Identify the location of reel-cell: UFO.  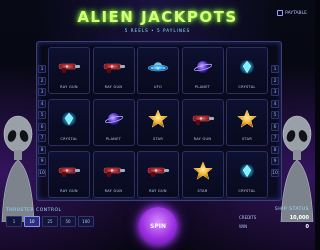
(158, 70).